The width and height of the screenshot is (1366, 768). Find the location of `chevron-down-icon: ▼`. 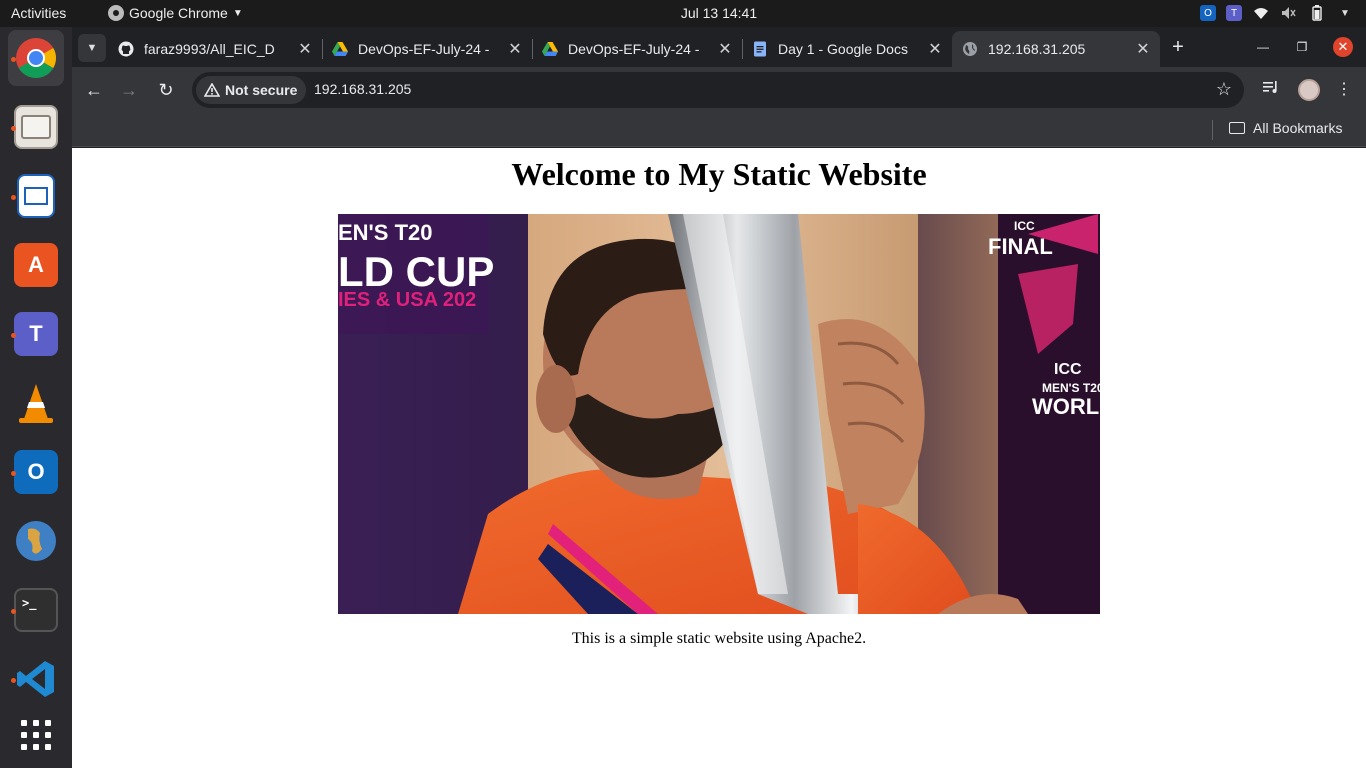

chevron-down-icon: ▼ is located at coordinates (92, 48).